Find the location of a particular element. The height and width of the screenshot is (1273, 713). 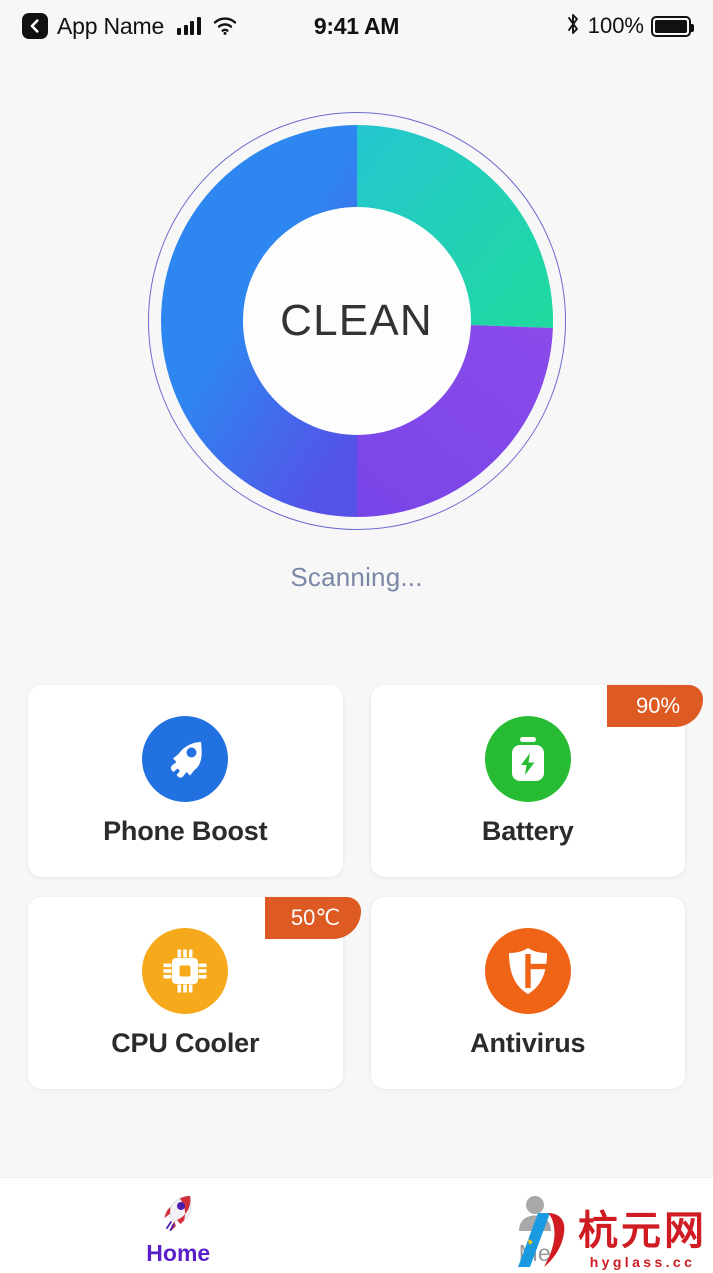

feature-label: Phone Boost is located at coordinates (185, 830).